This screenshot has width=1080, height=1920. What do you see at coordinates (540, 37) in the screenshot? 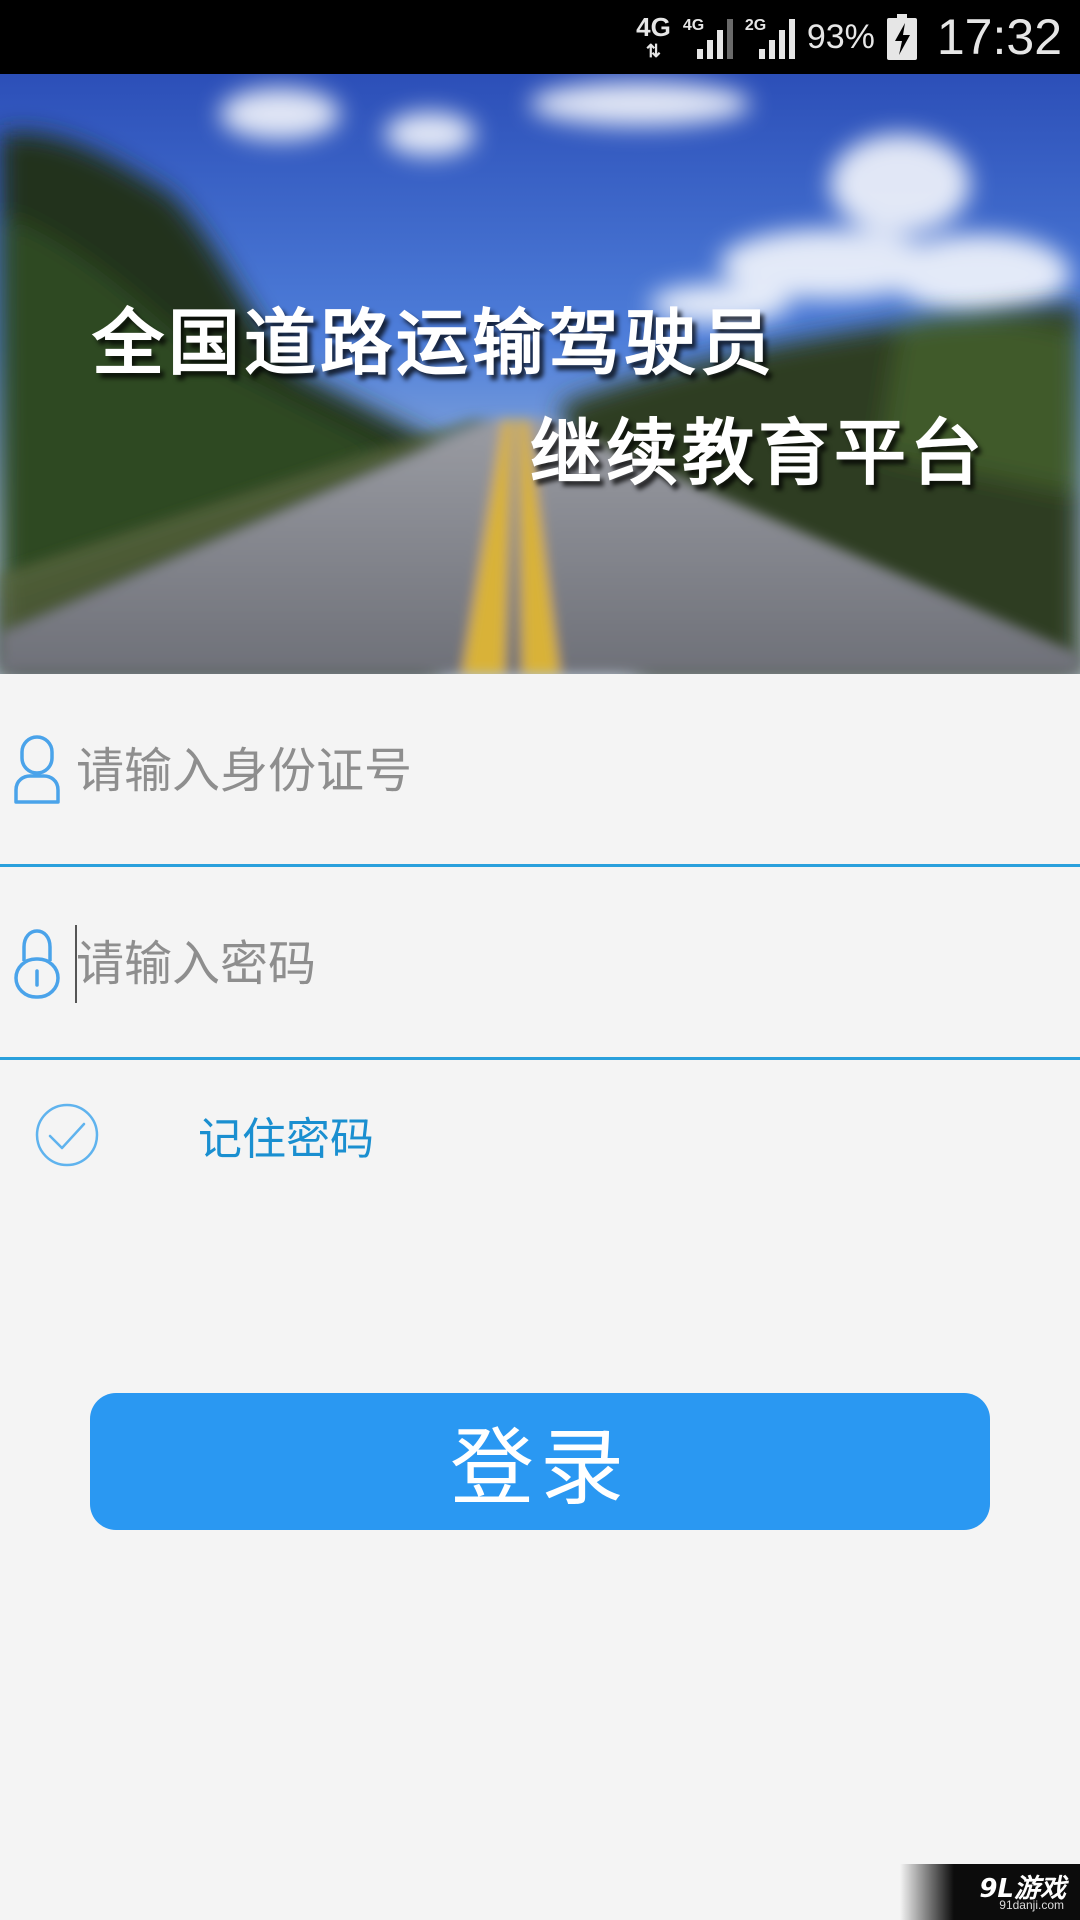
I see `status-bar: 4G ⇅ 4G 2G 93% 17:32` at bounding box center [540, 37].